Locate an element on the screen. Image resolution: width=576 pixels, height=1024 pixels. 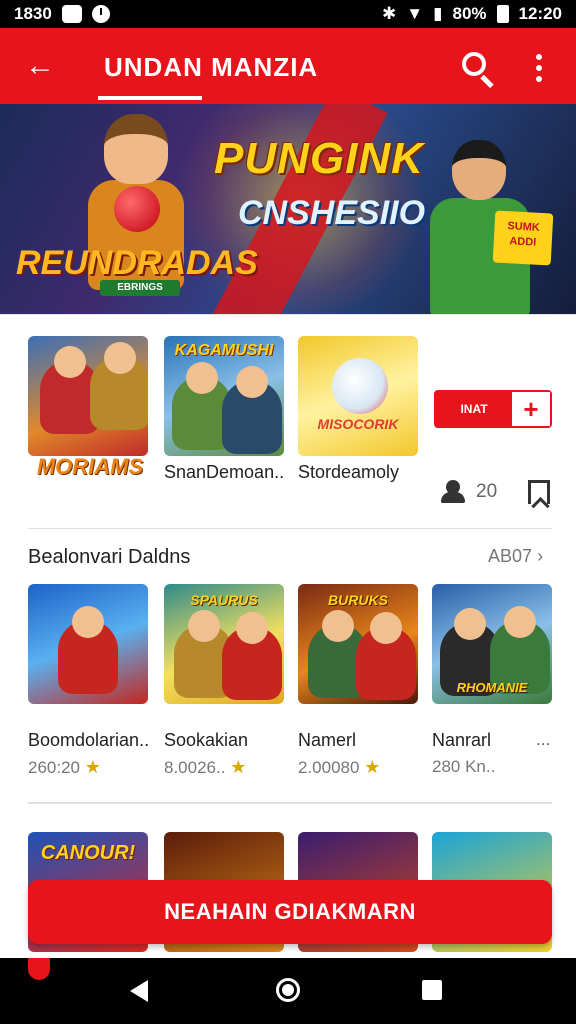
game-tile: RHOMANIE is located at coordinates (492, 644).